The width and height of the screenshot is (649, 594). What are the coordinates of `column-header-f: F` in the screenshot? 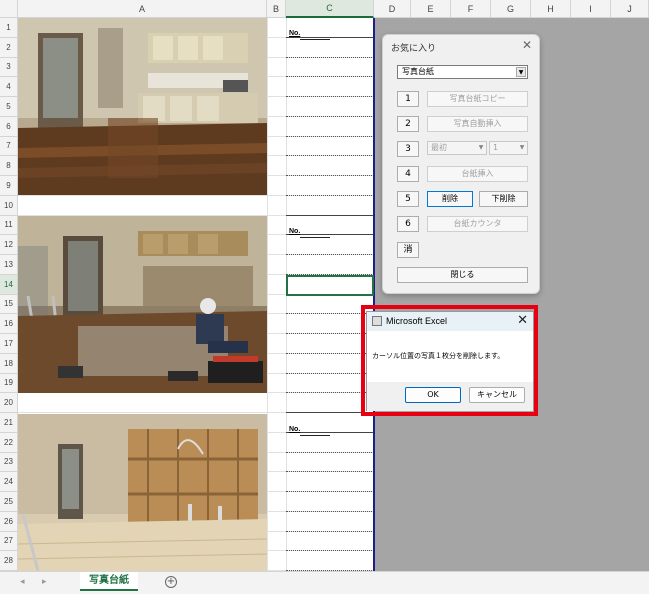 It's located at (471, 9).